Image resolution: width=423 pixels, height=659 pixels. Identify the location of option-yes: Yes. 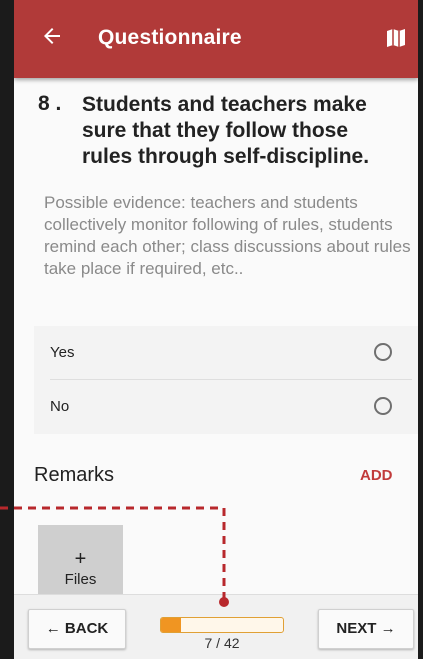
(231, 353).